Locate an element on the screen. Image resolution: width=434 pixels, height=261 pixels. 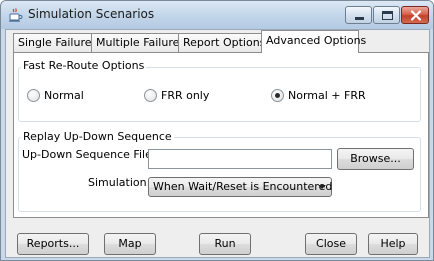
close-icon is located at coordinates (416, 15).